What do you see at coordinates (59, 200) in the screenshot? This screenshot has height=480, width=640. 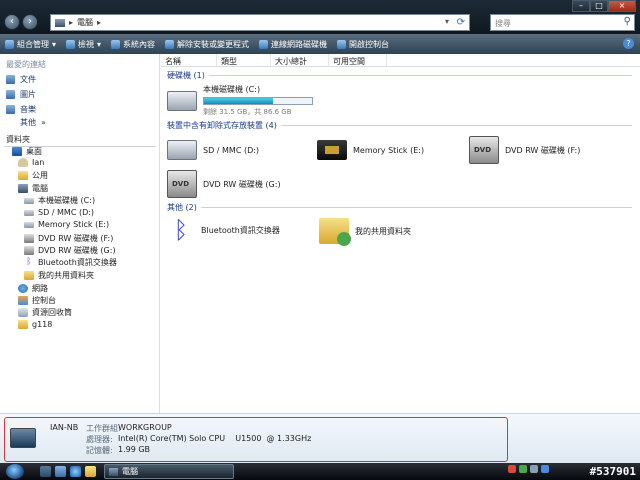 I see `tree-item-drive-c: 本機磁碟機 (C:)` at bounding box center [59, 200].